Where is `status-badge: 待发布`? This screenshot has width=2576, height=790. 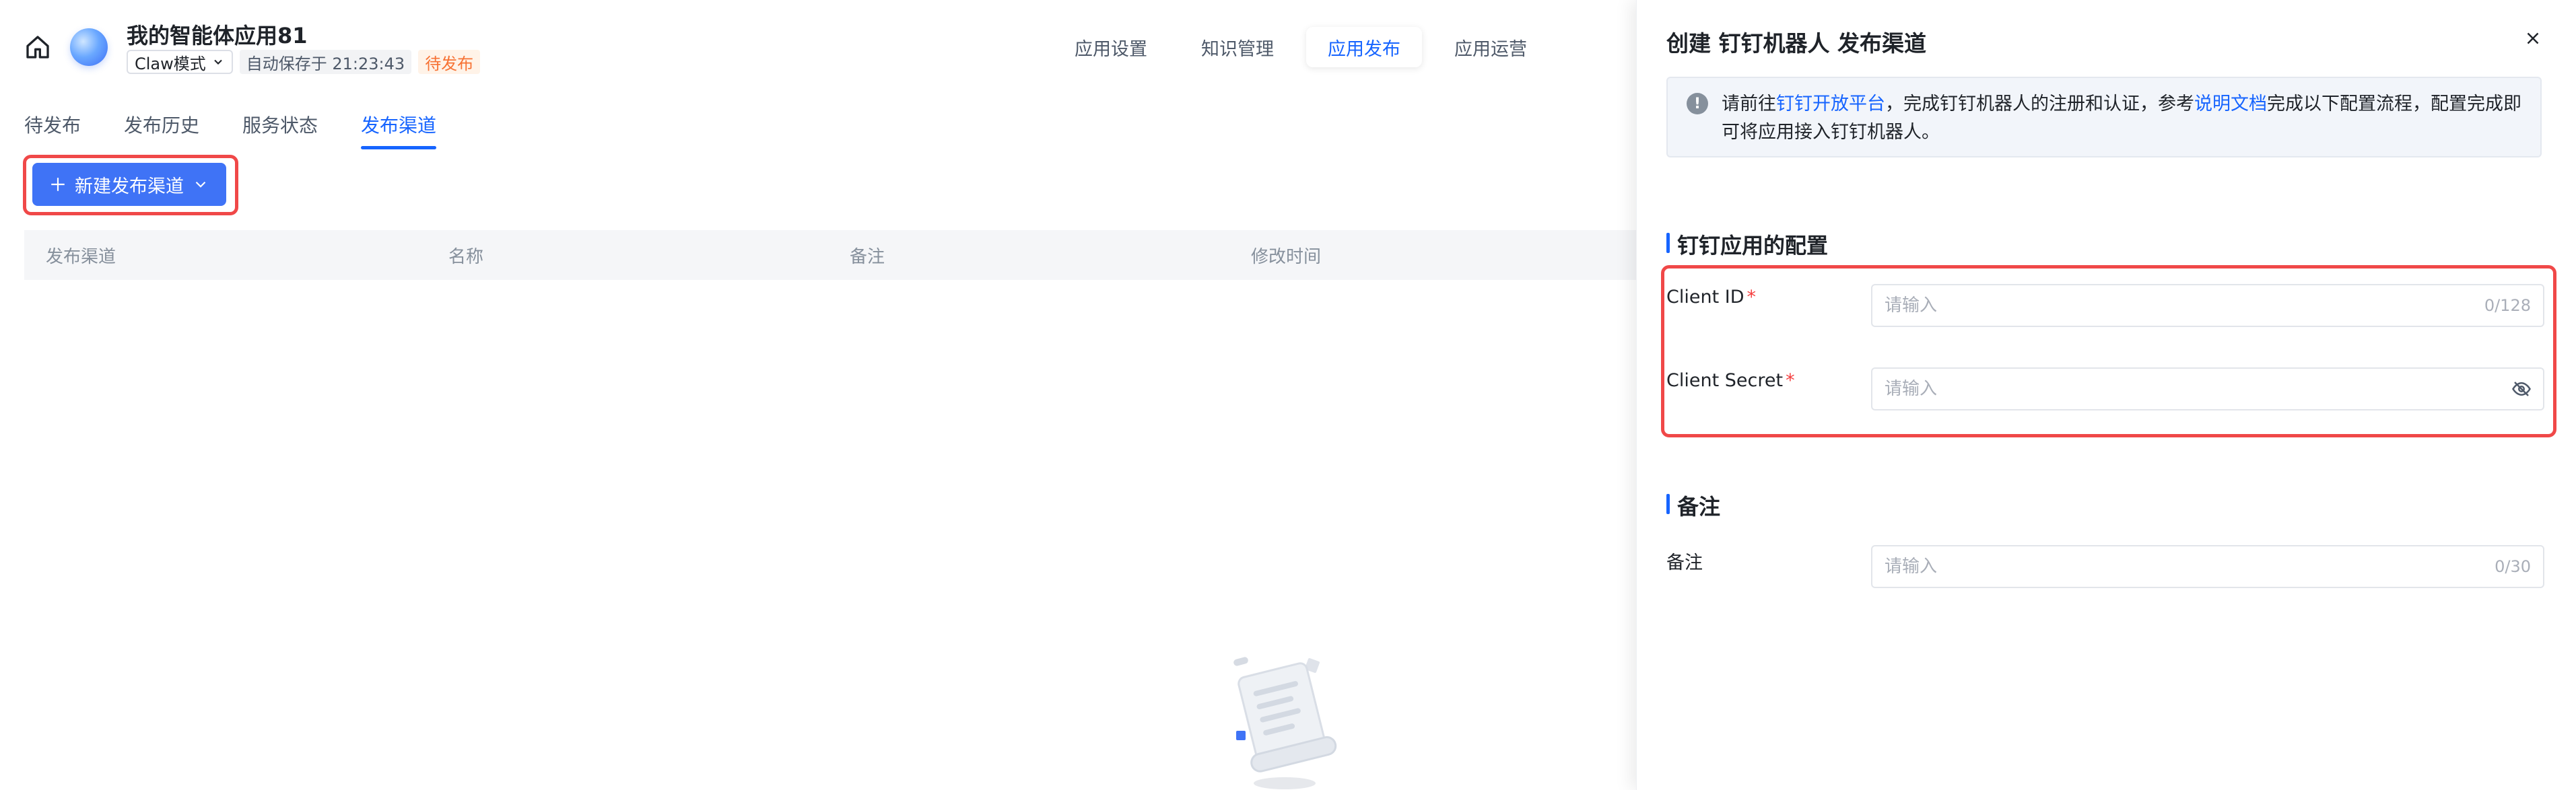
status-badge: 待发布 is located at coordinates (449, 62).